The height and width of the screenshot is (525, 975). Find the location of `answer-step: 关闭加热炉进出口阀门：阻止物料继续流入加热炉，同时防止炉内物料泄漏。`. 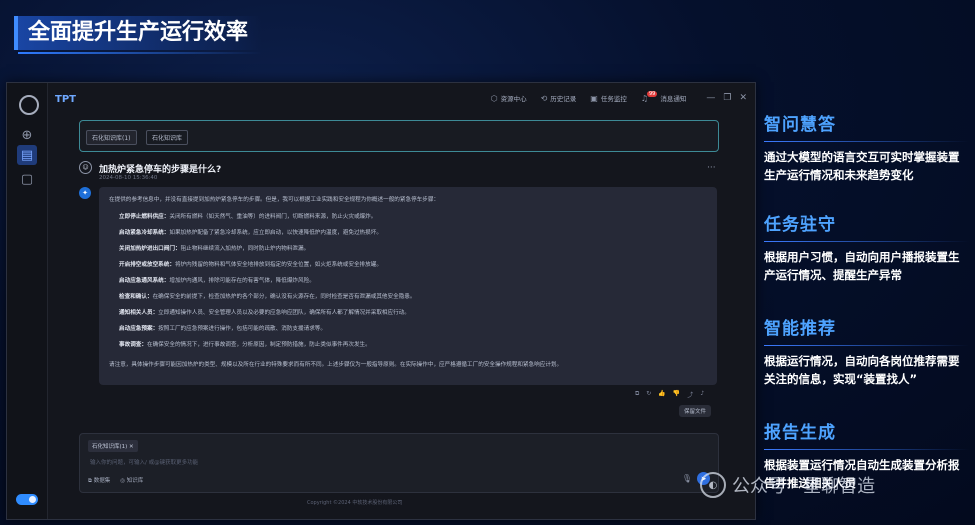

answer-step: 关闭加热炉进出口阀门：阻止物料继续流入加热炉，同时防止炉内物料泄漏。 is located at coordinates (214, 249).